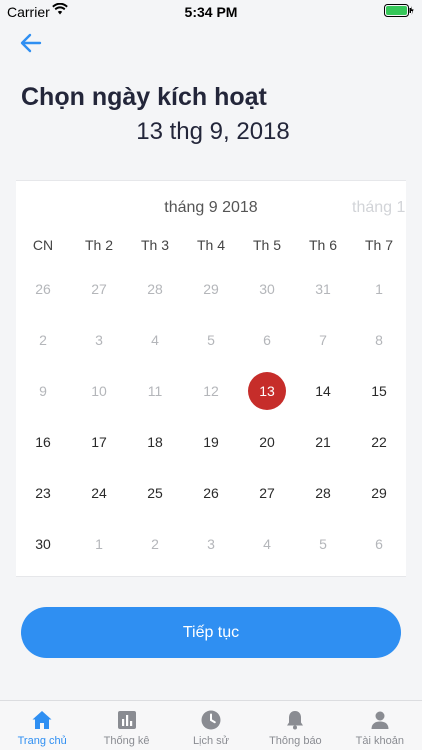  Describe the element at coordinates (380, 720) in the screenshot. I see `account-icon` at that location.